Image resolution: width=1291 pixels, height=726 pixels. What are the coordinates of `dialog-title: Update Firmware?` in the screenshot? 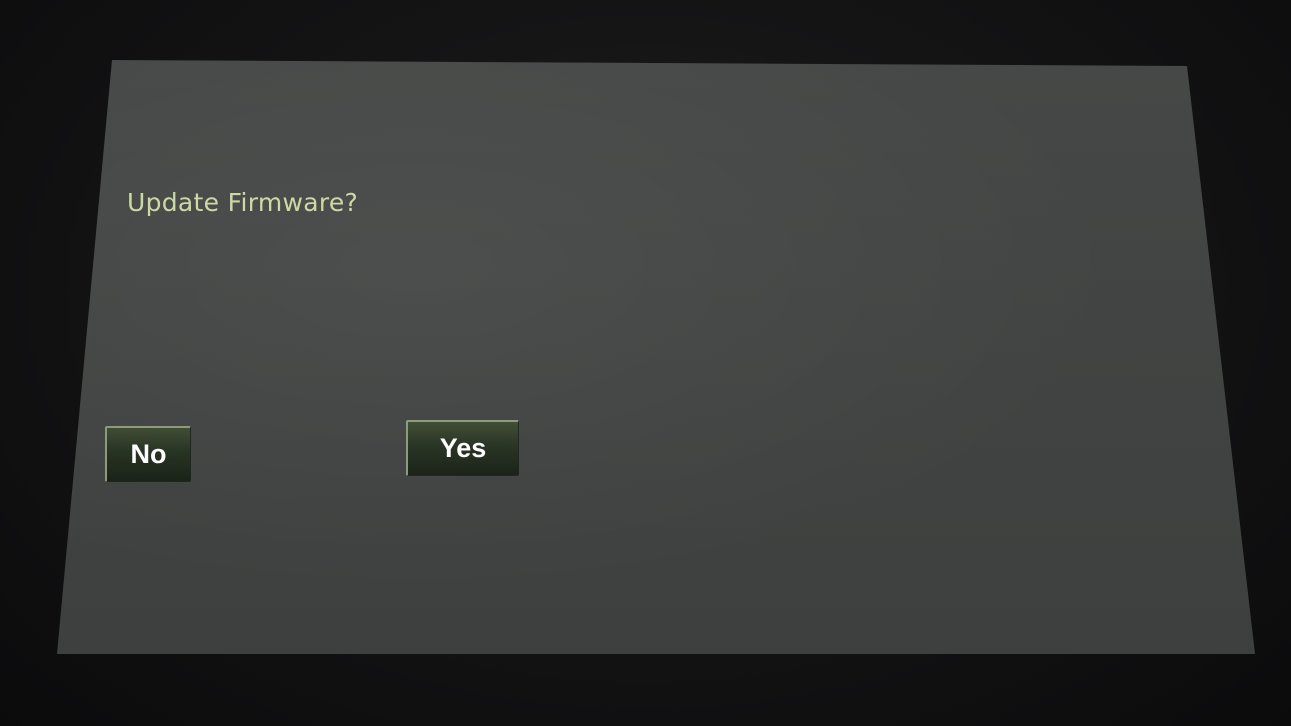 It's located at (243, 202).